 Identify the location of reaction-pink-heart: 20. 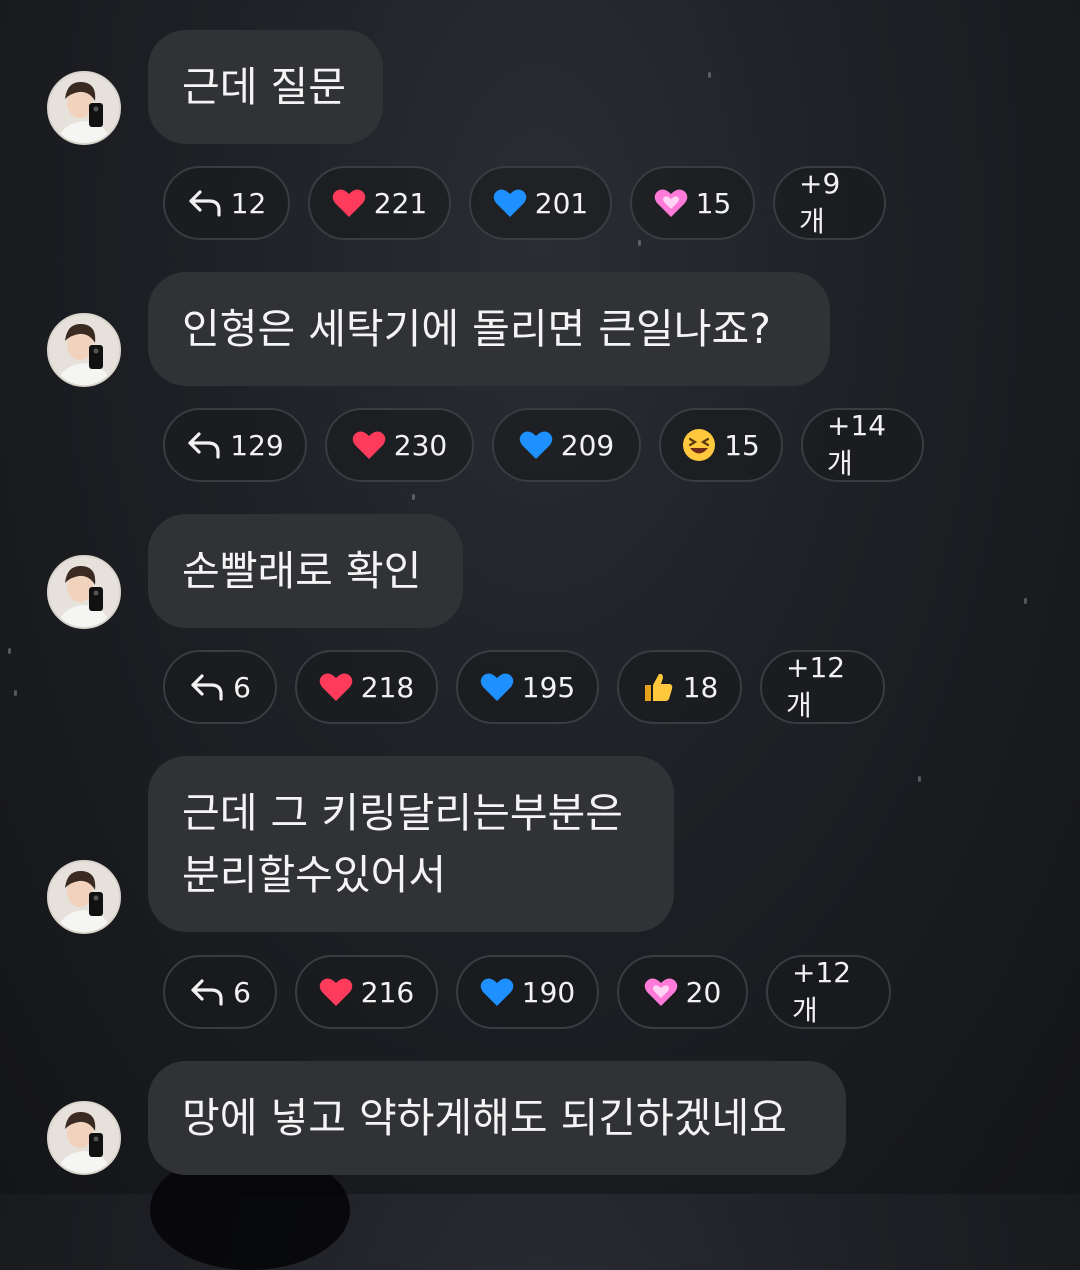
(682, 992).